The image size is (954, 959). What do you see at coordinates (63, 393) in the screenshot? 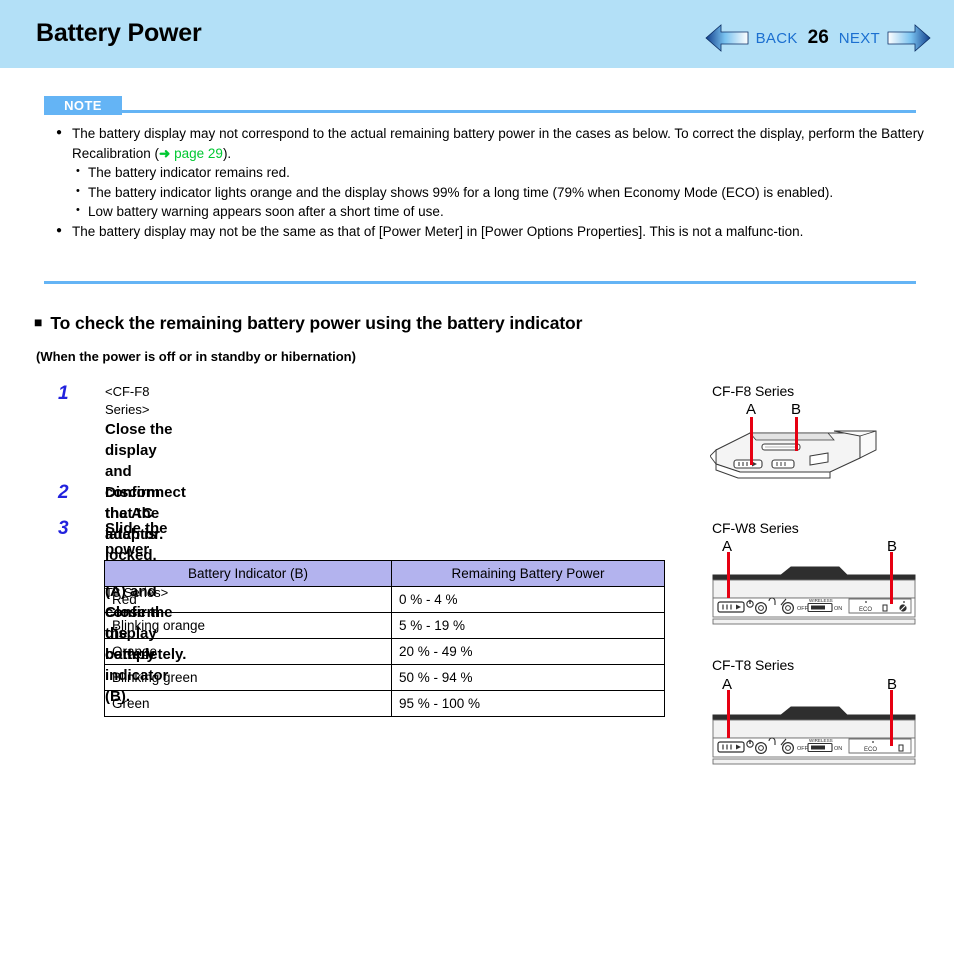
I see `step-1-number: 1` at bounding box center [63, 393].